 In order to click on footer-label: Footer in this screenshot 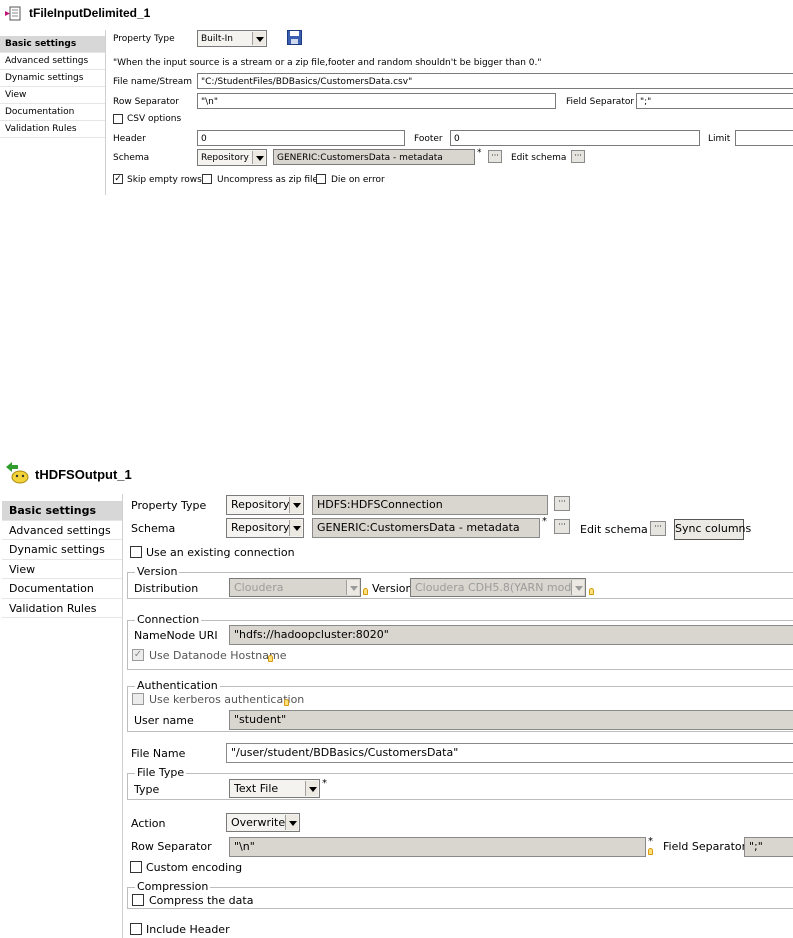, I will do `click(428, 139)`.